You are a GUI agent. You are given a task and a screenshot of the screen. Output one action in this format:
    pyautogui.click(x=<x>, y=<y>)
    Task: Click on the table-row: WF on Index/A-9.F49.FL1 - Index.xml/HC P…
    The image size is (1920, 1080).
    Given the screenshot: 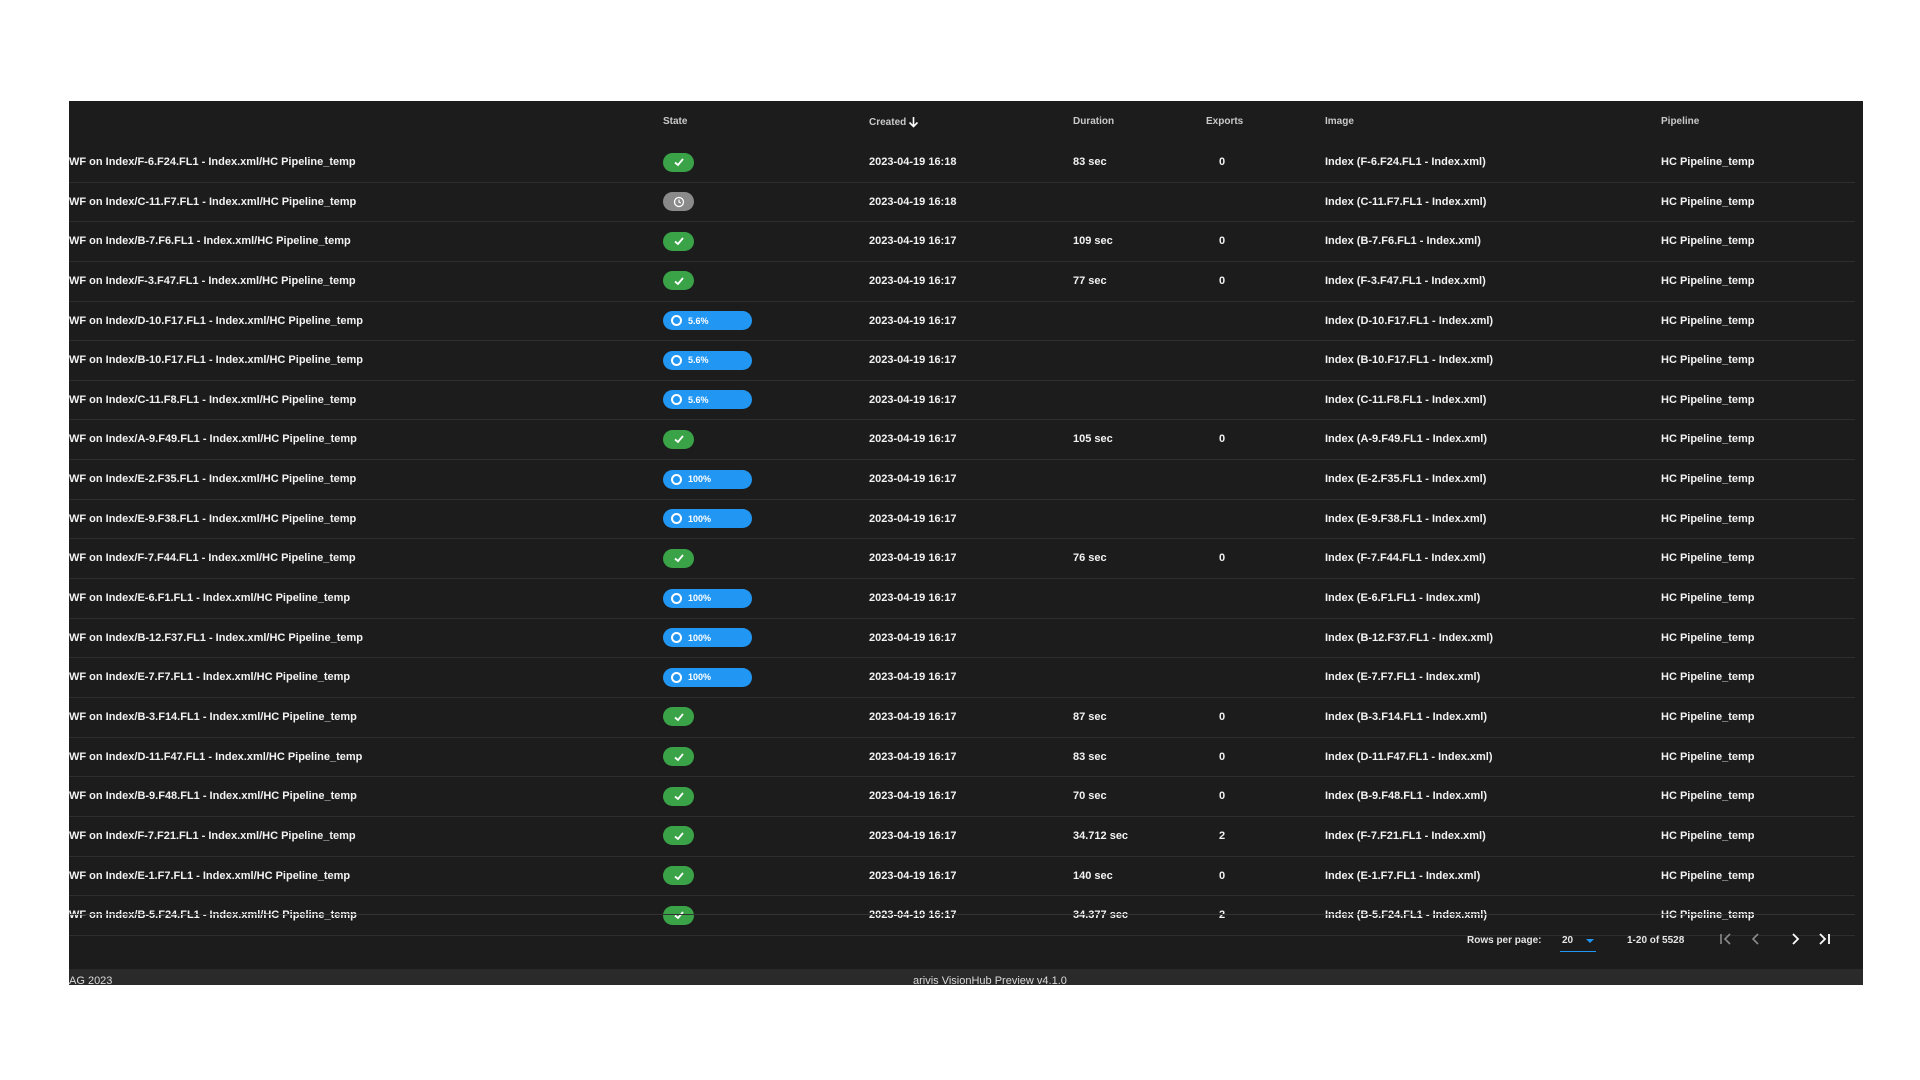 What is the action you would take?
    pyautogui.click(x=962, y=440)
    